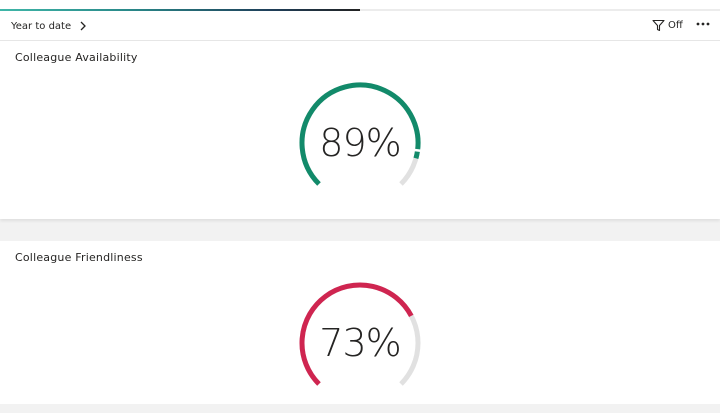 The width and height of the screenshot is (720, 413). What do you see at coordinates (41, 26) in the screenshot?
I see `period-label: Year to date` at bounding box center [41, 26].